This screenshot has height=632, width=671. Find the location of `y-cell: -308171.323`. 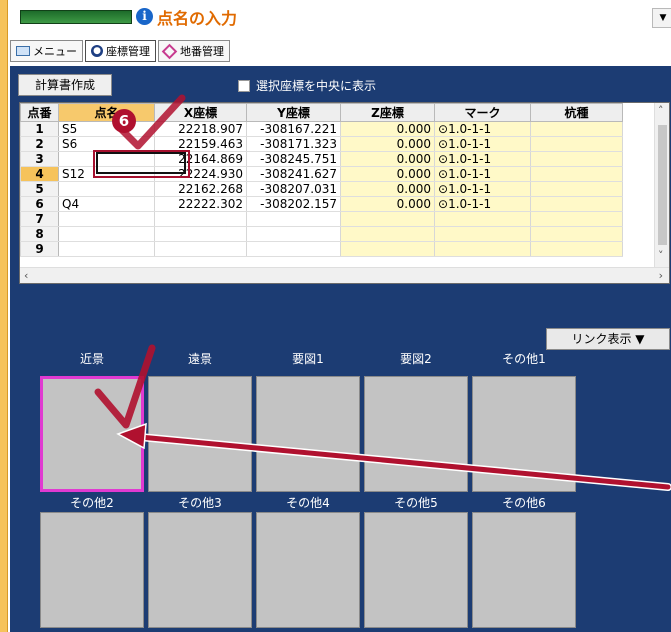

y-cell: -308171.323 is located at coordinates (293, 144).